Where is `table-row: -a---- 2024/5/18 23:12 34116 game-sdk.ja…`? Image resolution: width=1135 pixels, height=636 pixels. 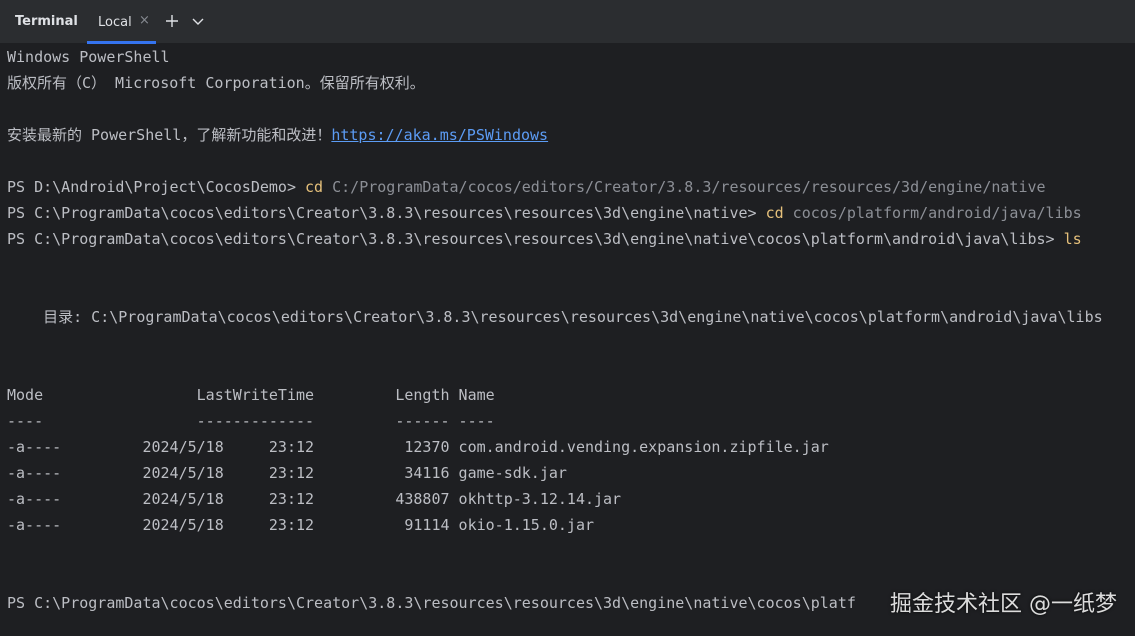
table-row: -a---- 2024/5/18 23:12 34116 game-sdk.ja… is located at coordinates (287, 473).